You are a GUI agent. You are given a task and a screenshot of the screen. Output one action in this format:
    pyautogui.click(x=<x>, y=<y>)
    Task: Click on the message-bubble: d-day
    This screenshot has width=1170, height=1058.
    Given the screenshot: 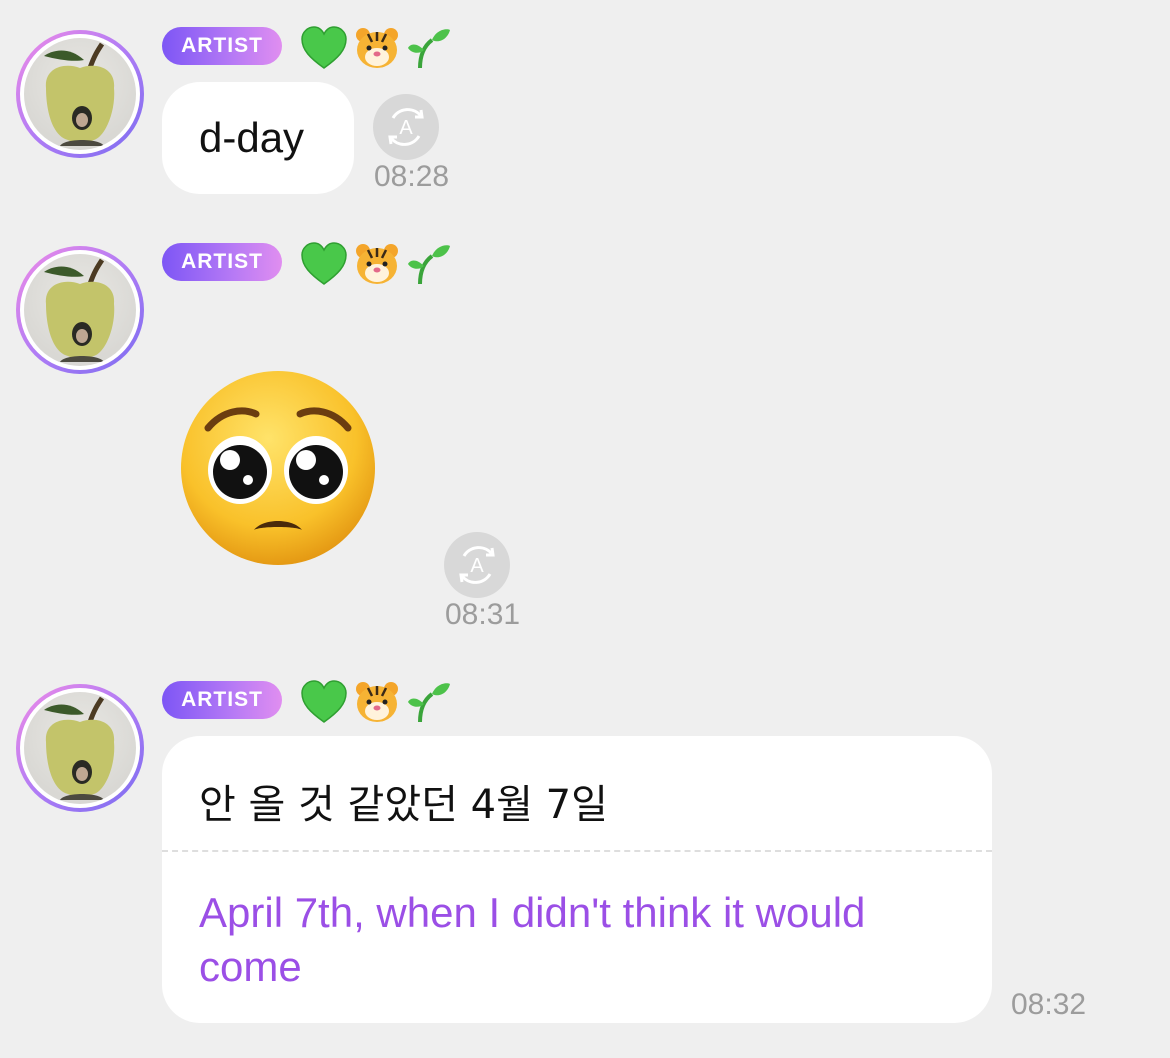 What is the action you would take?
    pyautogui.click(x=258, y=138)
    